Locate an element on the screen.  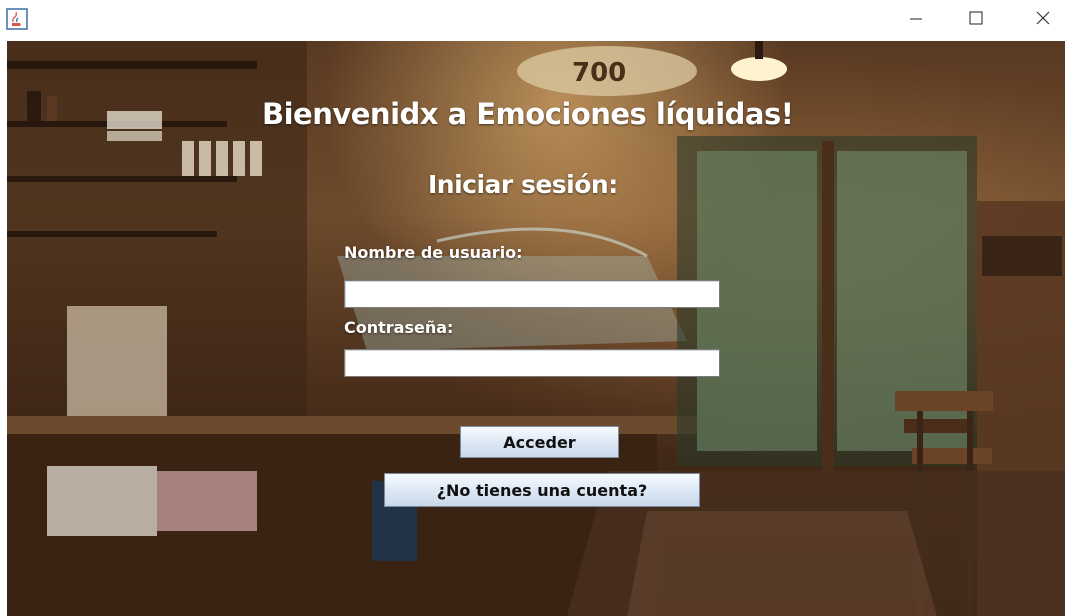
password-label: Contraseña: is located at coordinates (399, 327).